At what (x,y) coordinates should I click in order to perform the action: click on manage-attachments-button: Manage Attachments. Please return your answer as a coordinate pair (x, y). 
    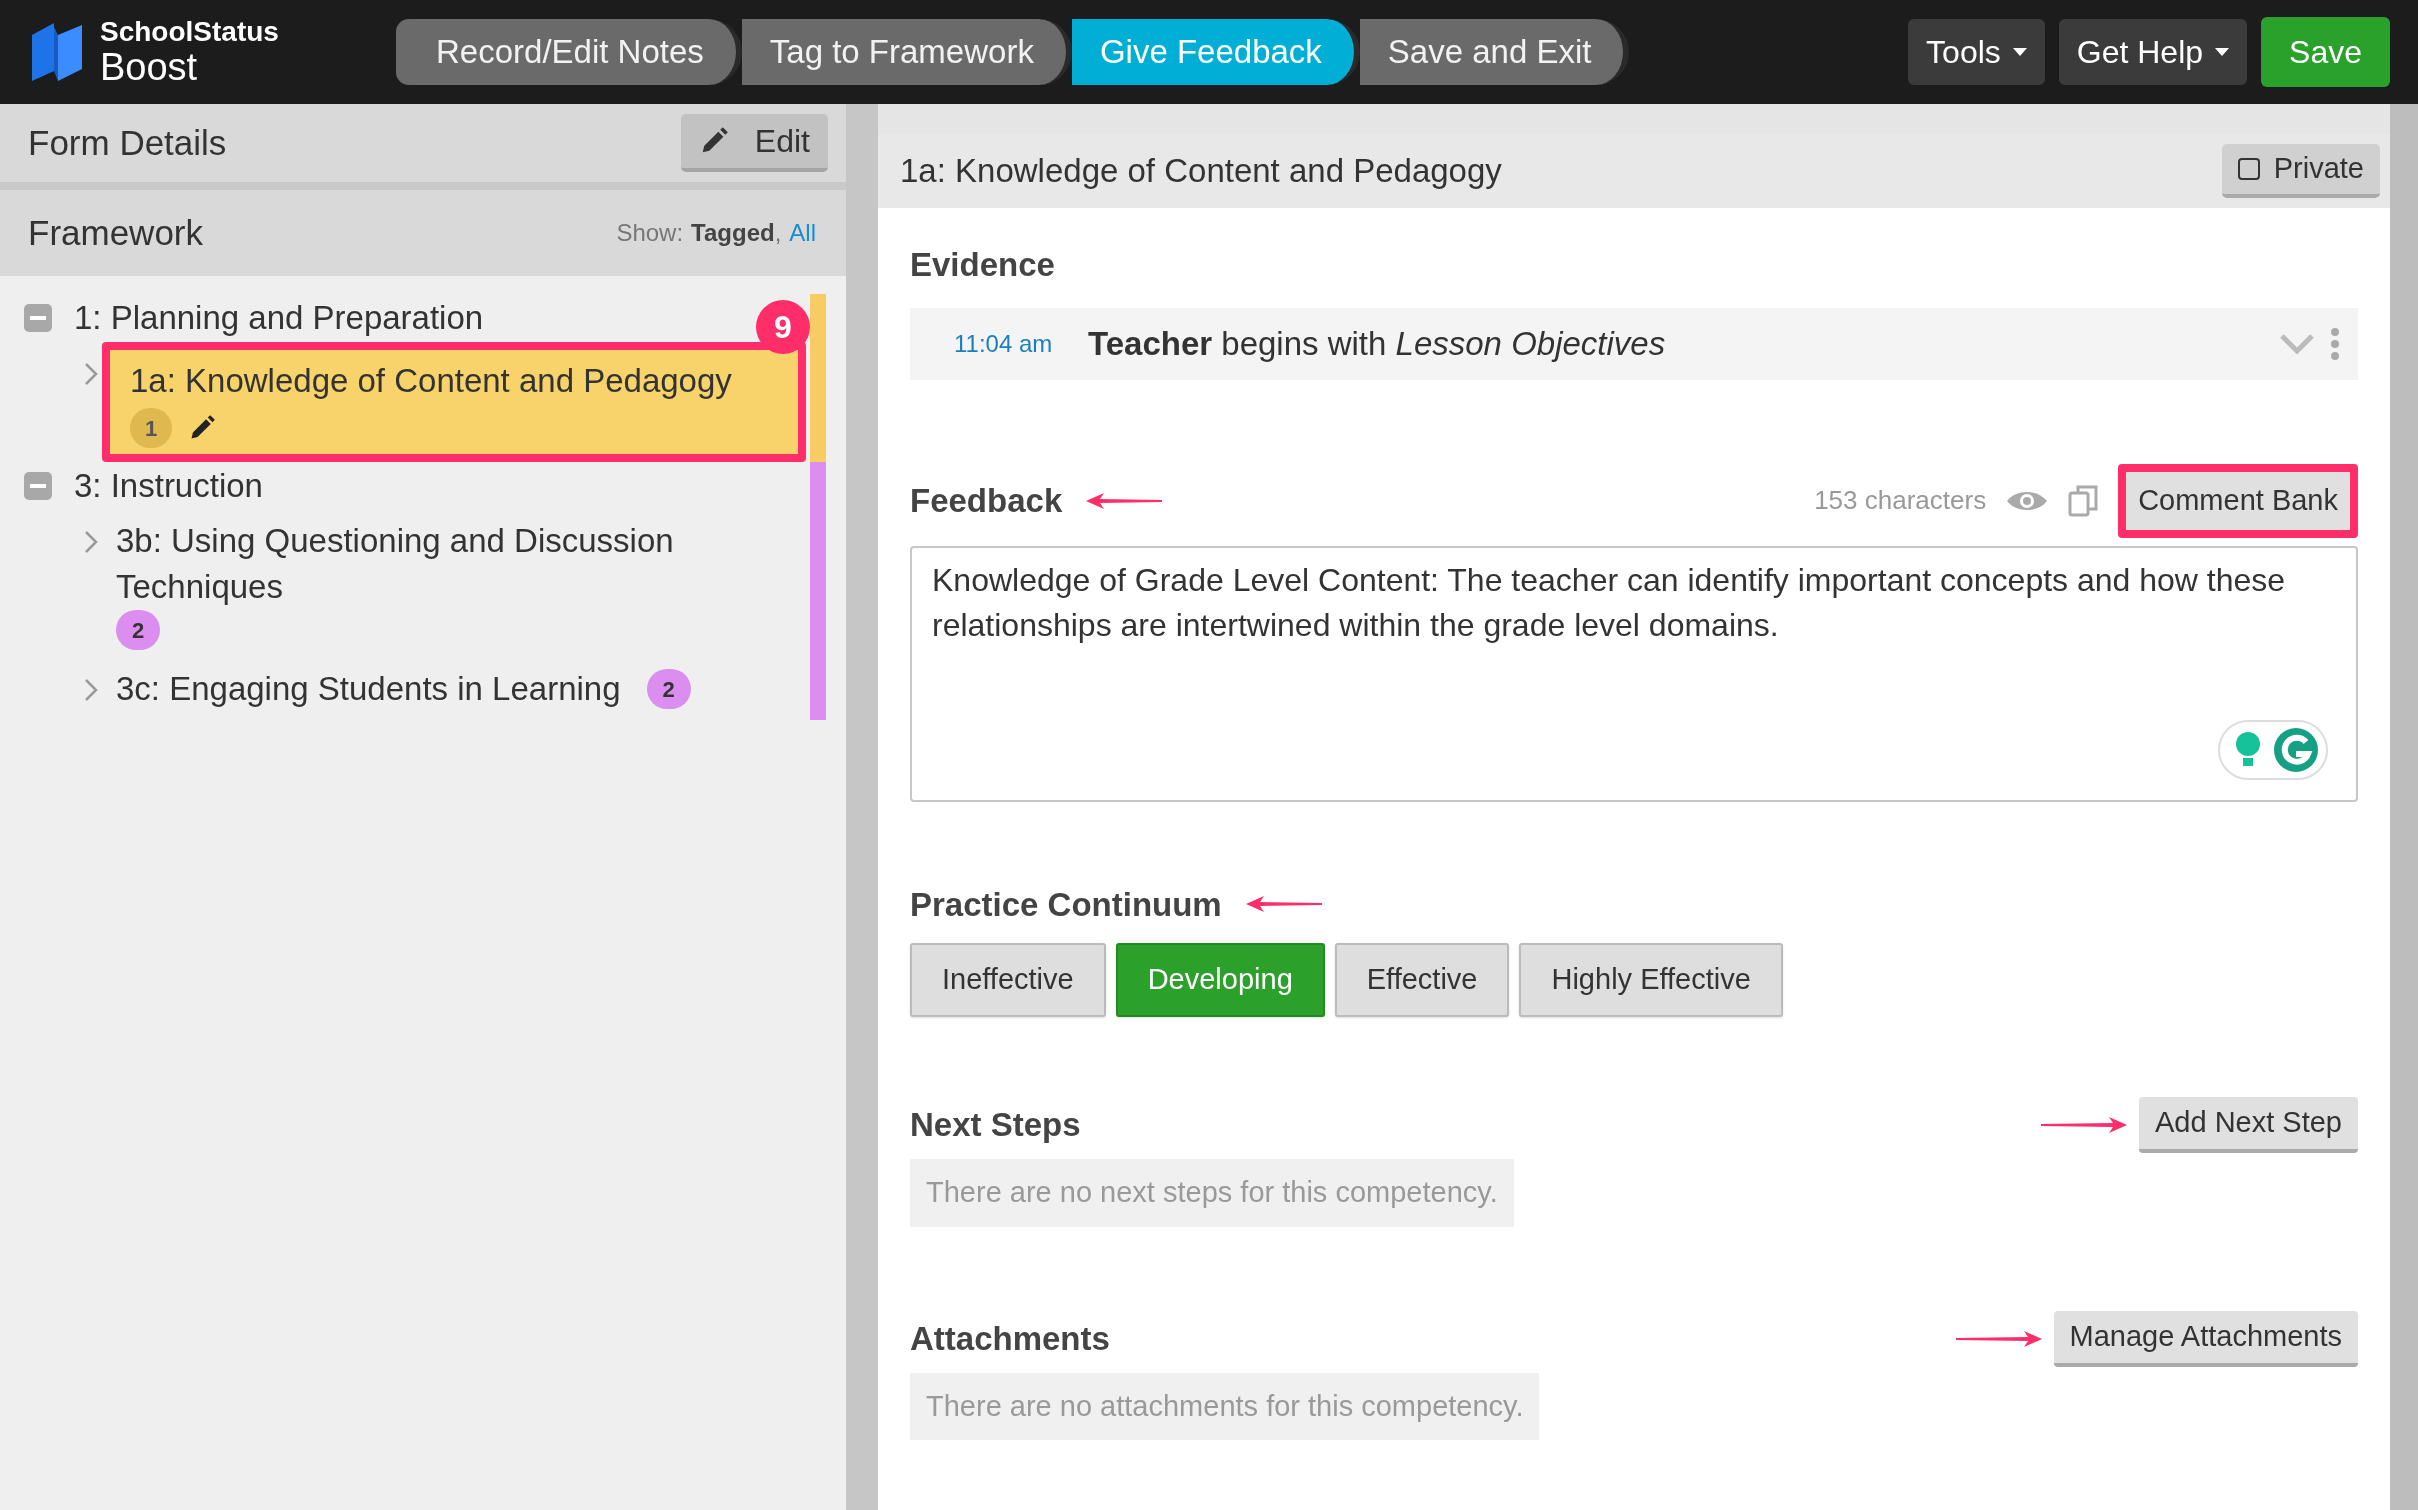
    Looking at the image, I should click on (2205, 1338).